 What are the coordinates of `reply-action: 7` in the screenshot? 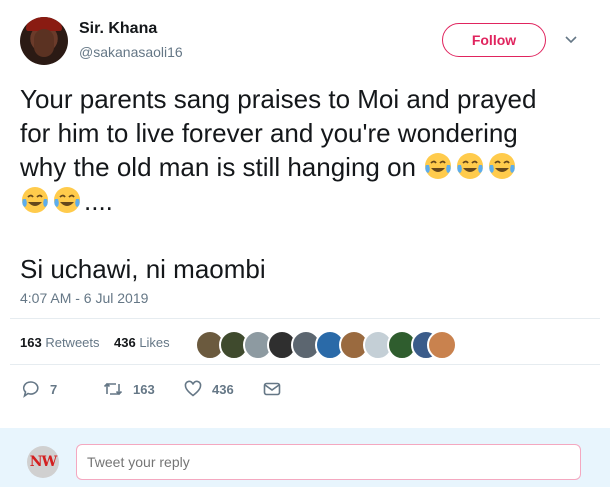 It's located at (39, 389).